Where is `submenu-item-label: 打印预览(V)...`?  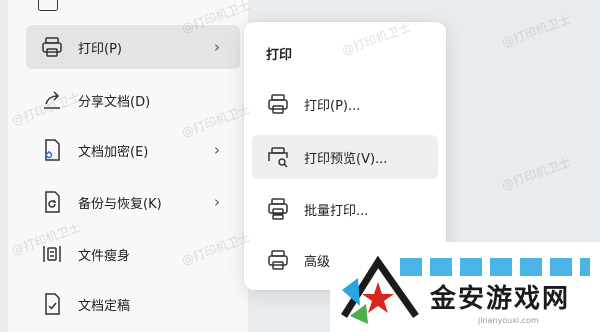 submenu-item-label: 打印预览(V)... is located at coordinates (346, 159).